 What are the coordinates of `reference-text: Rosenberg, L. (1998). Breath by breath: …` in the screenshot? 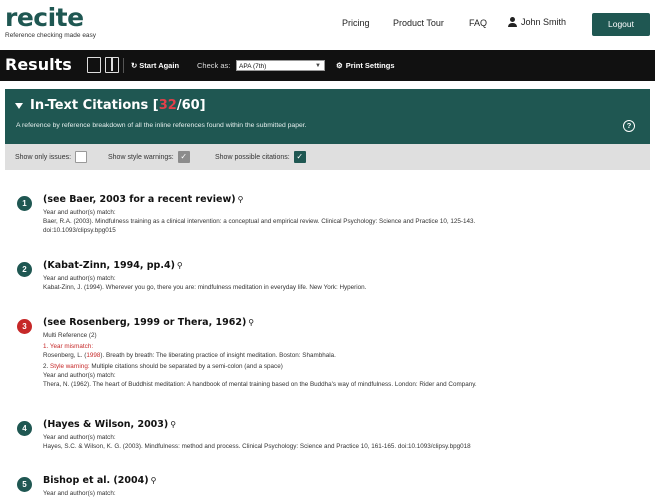 It's located at (189, 355).